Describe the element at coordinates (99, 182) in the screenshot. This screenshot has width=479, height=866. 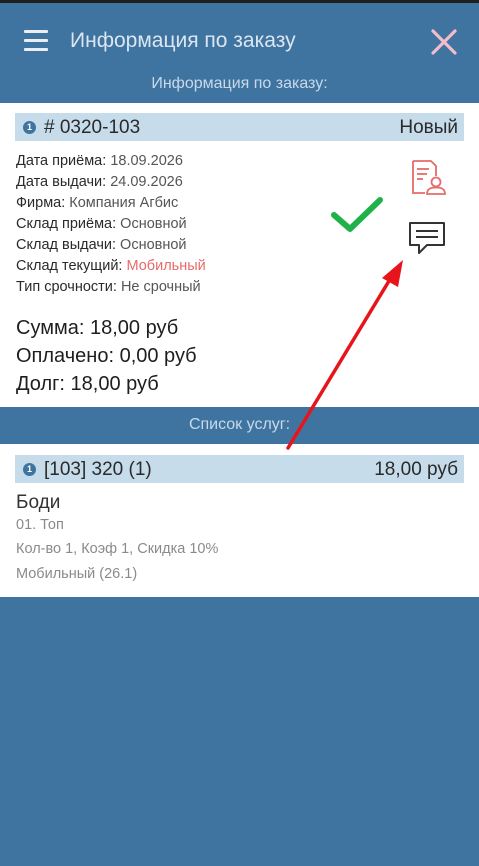
I see `detail-issue-date: Дата выдачи: 24.09.2026` at that location.